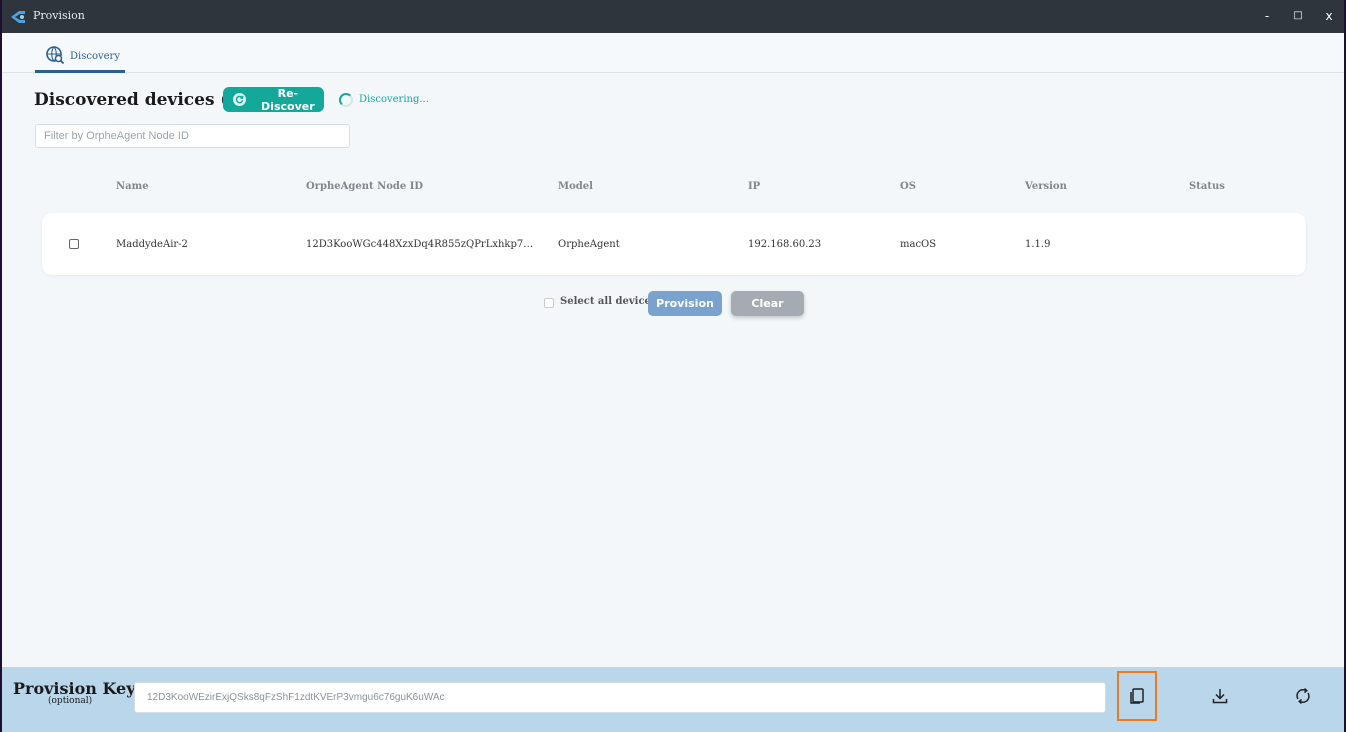 Image resolution: width=1346 pixels, height=732 pixels. Describe the element at coordinates (908, 186) in the screenshot. I see `column-header-os: OS` at that location.